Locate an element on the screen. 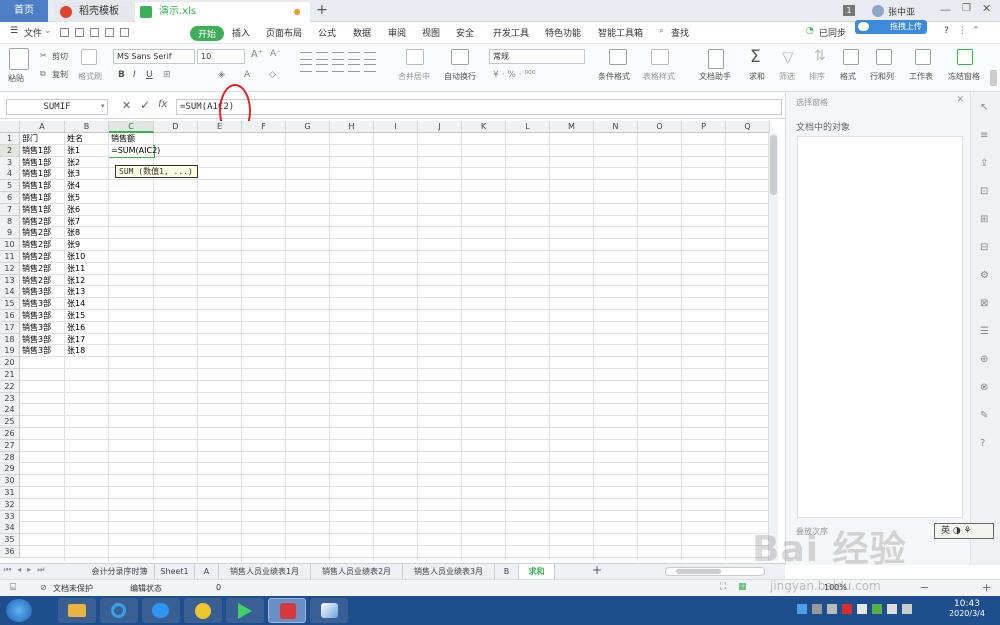  row-header: 20 is located at coordinates (10, 363).